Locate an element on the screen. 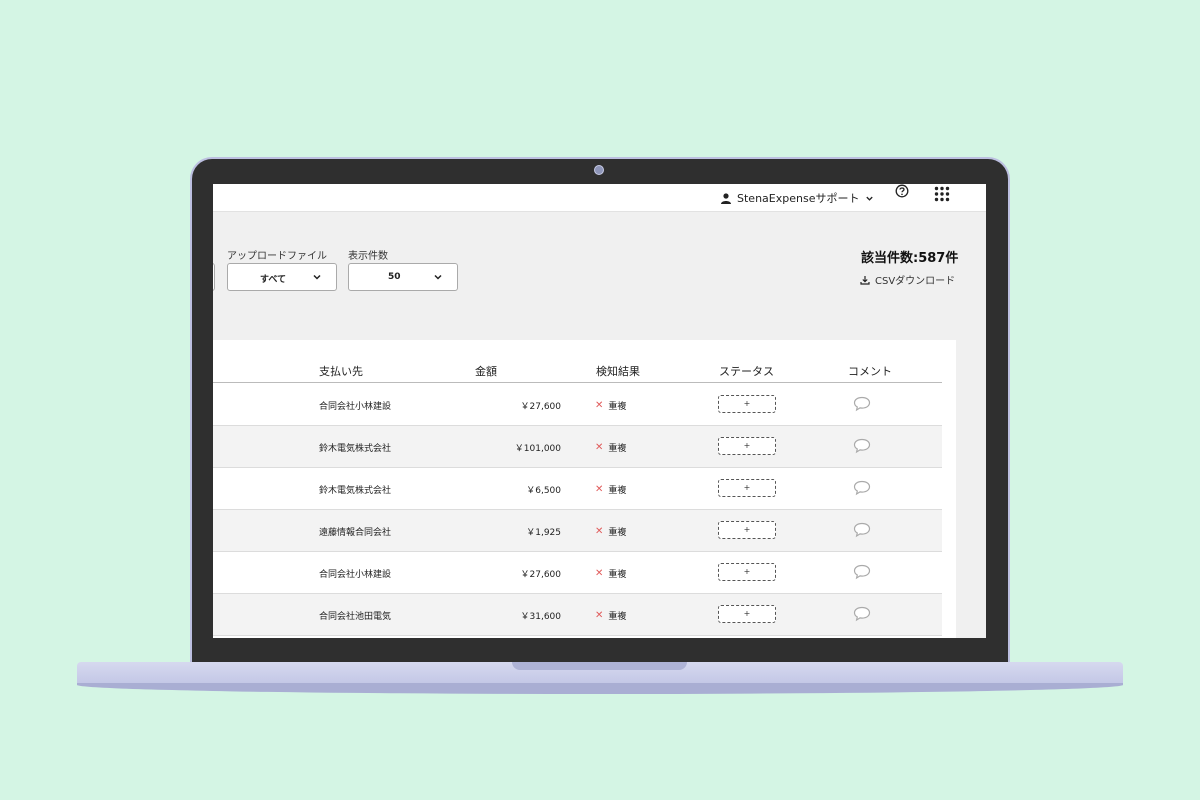 The width and height of the screenshot is (1200, 800). upload-file-label: アップロードファイル is located at coordinates (277, 256).